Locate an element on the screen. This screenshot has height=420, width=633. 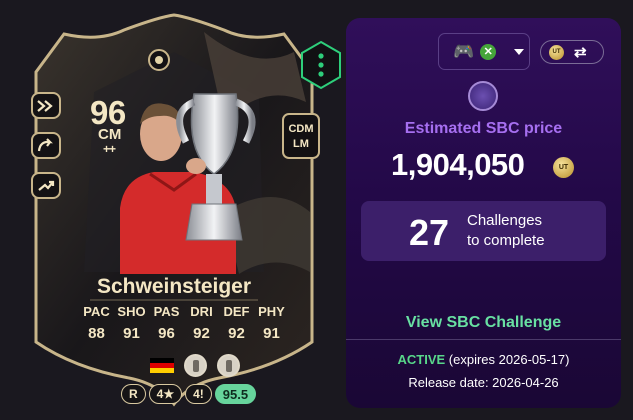
stat-value: 88 is located at coordinates (96, 333).